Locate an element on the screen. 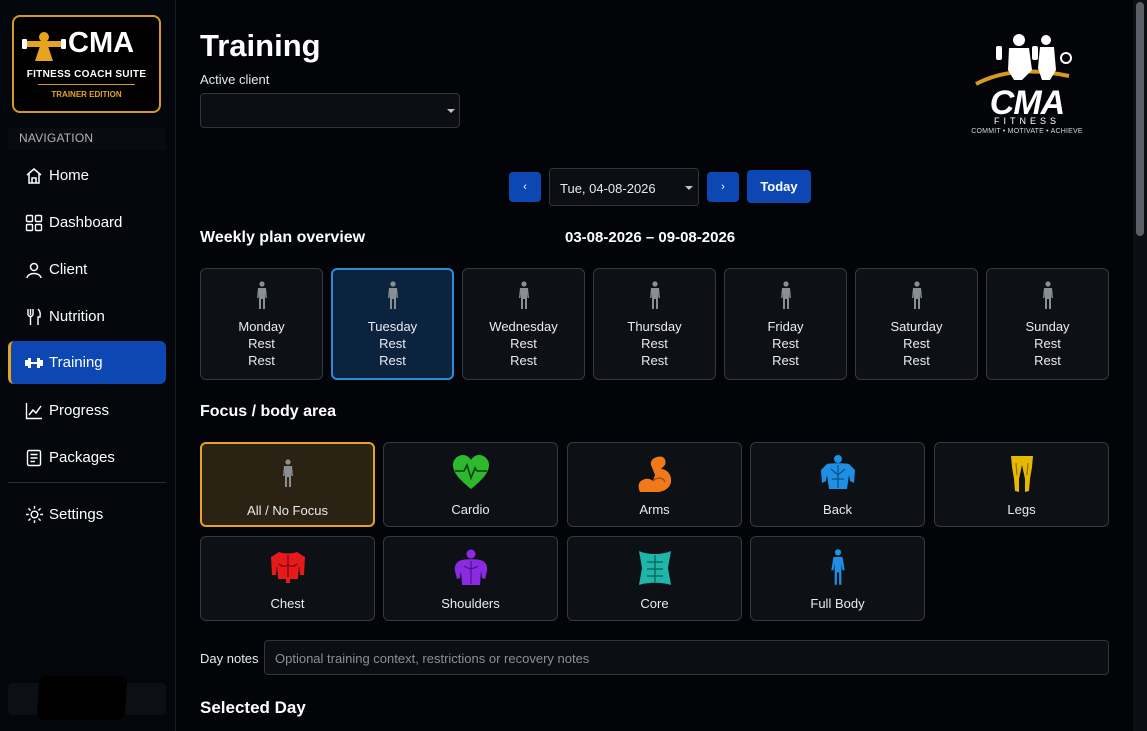 This screenshot has height=731, width=1147. logo-subtitle: FITNESS COACH SUITE is located at coordinates (86, 74).